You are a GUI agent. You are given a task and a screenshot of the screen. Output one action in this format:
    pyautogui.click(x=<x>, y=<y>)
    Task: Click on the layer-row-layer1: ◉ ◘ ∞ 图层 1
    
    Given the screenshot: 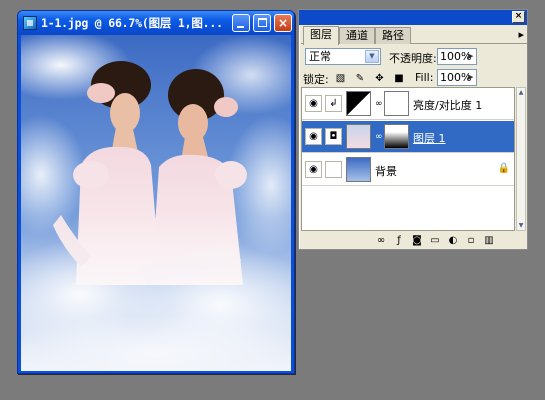 What is the action you would take?
    pyautogui.click(x=408, y=137)
    